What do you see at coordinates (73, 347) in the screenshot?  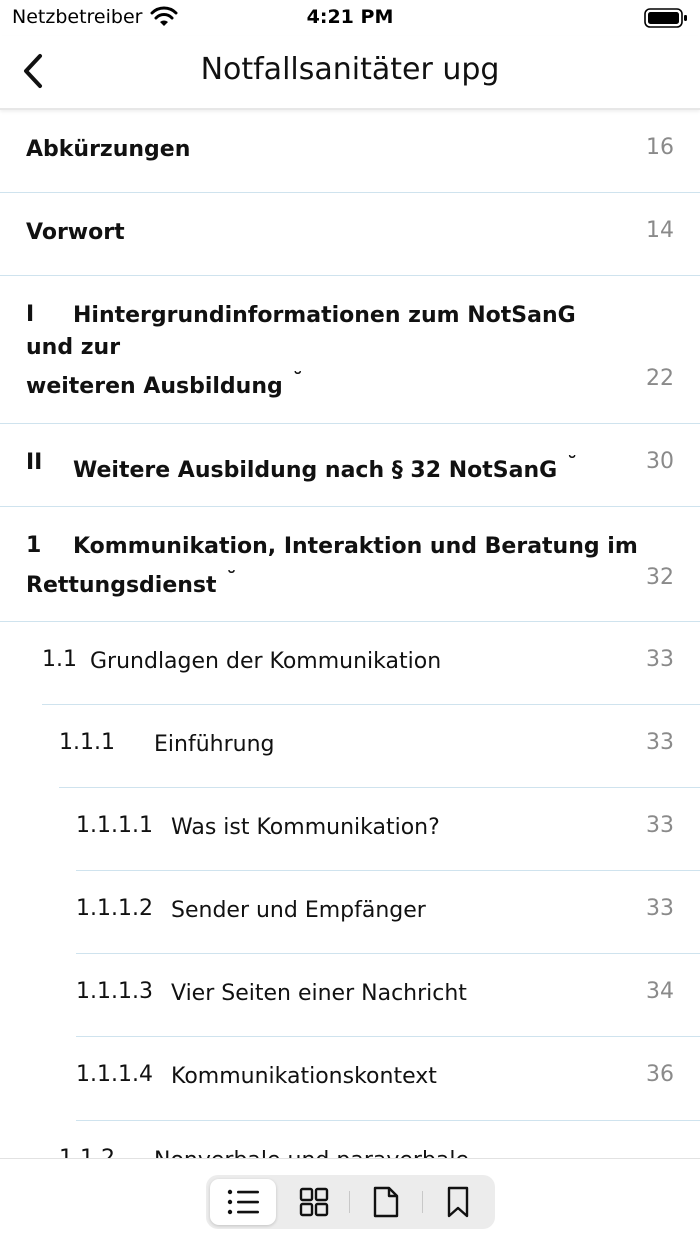 I see `toc-item-title-line2: und zur` at bounding box center [73, 347].